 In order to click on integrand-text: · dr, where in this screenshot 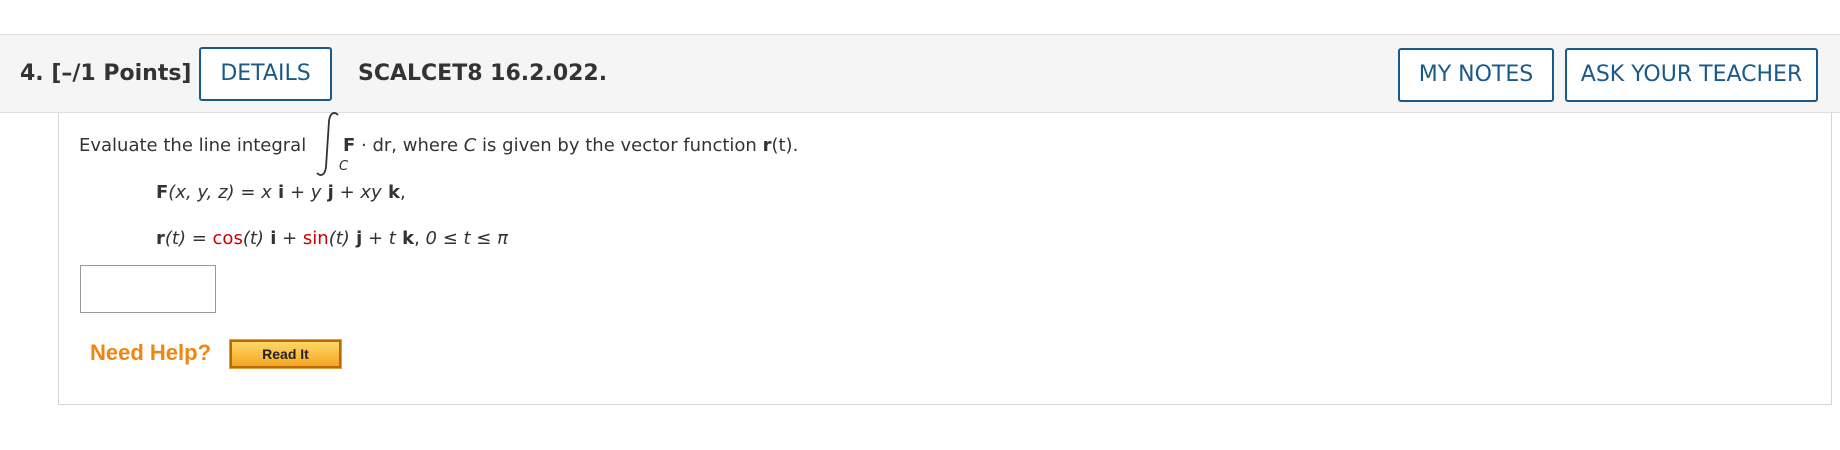, I will do `click(409, 145)`.